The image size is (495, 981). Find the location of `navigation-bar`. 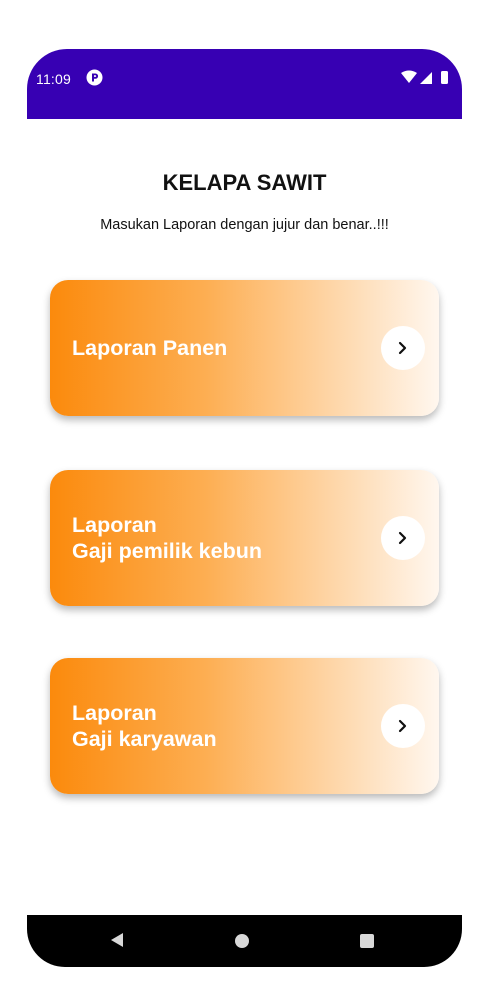

navigation-bar is located at coordinates (244, 941).